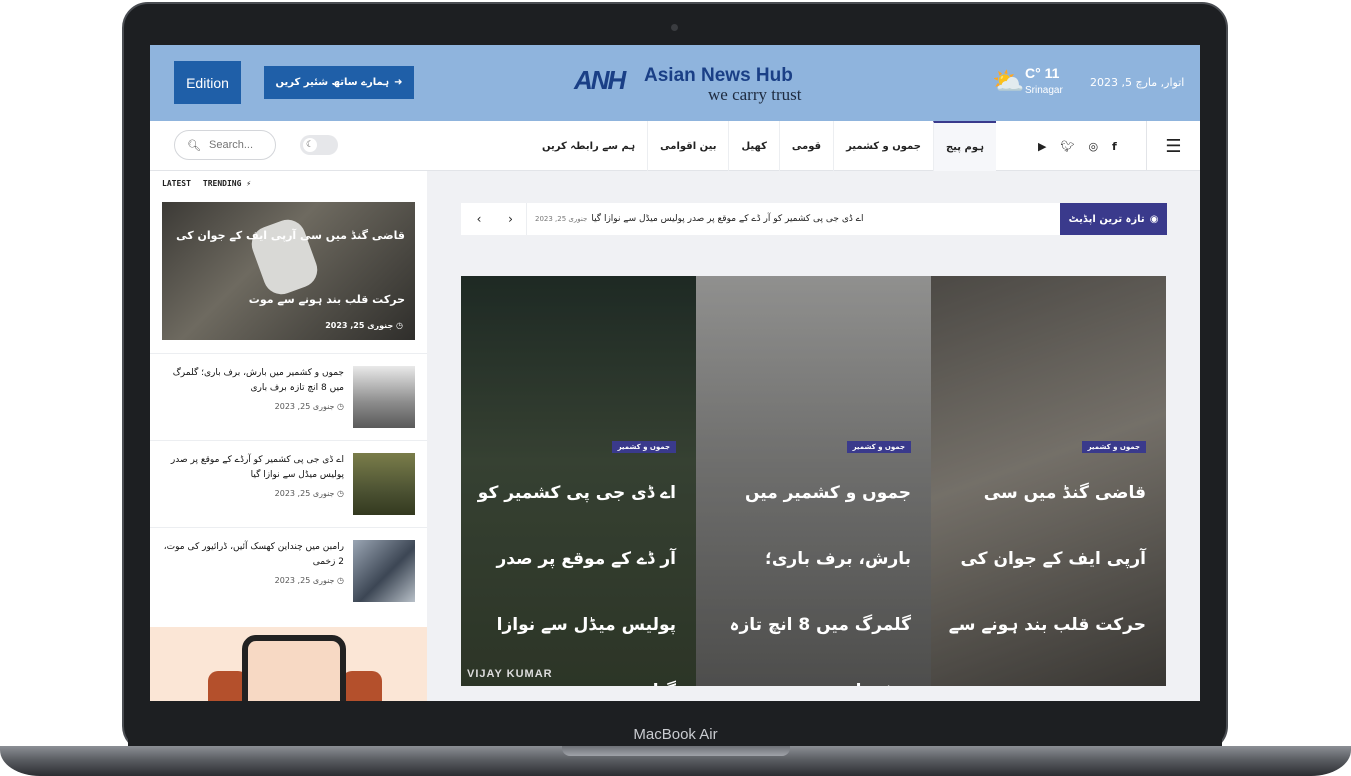 The image size is (1351, 776). Describe the element at coordinates (718, 75) in the screenshot. I see `logo-name: Asian News Hub` at that location.